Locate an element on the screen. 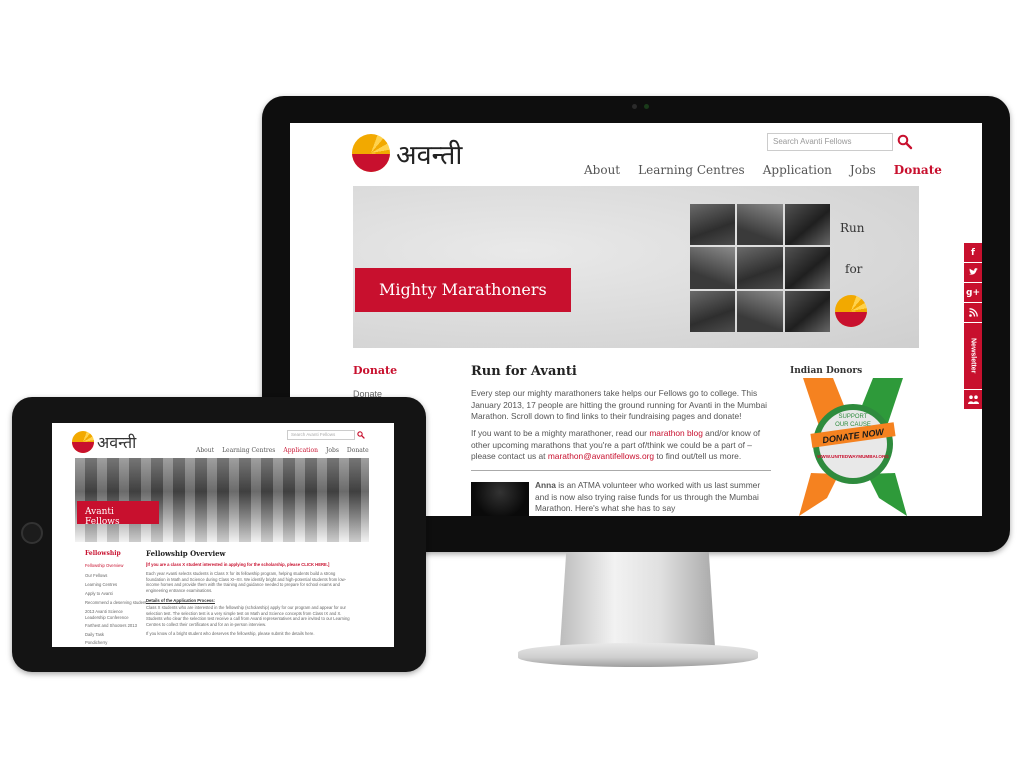 This screenshot has height=768, width=1024. runner-photo-grid is located at coordinates (760, 268).